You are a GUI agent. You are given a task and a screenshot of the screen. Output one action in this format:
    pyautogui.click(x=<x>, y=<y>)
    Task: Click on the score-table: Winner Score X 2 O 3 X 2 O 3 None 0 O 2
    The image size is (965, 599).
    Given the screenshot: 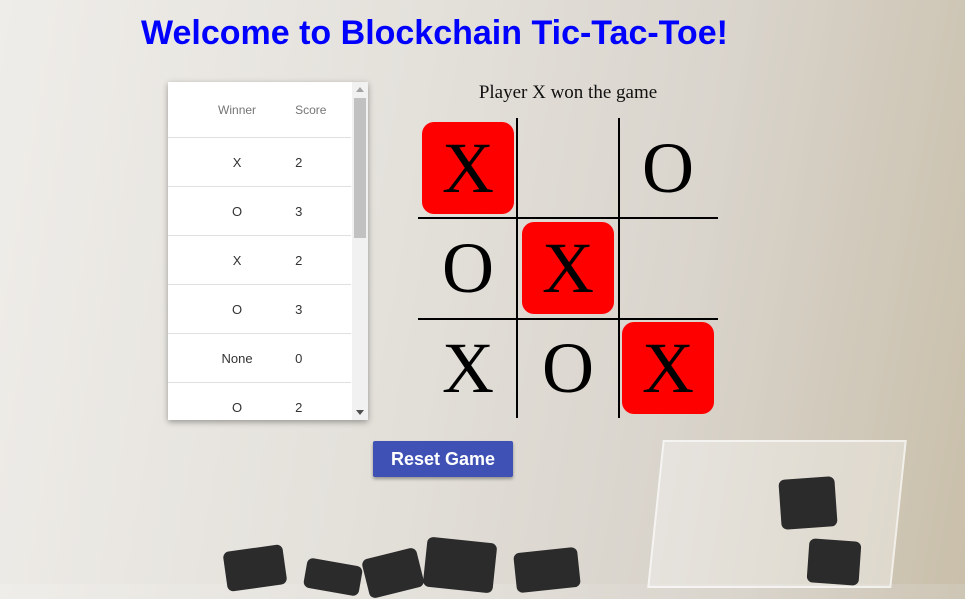 What is the action you would take?
    pyautogui.click(x=268, y=251)
    